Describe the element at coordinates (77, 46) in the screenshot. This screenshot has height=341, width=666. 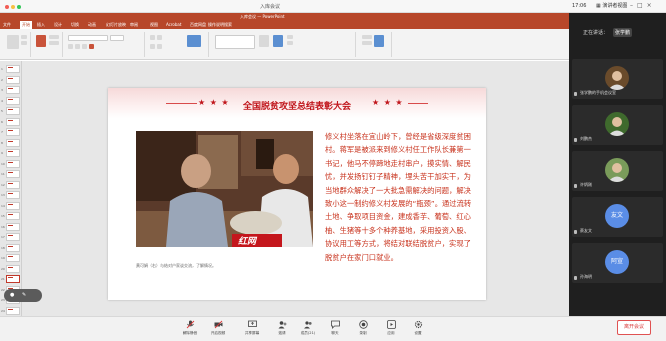
I see `italic-icon` at that location.